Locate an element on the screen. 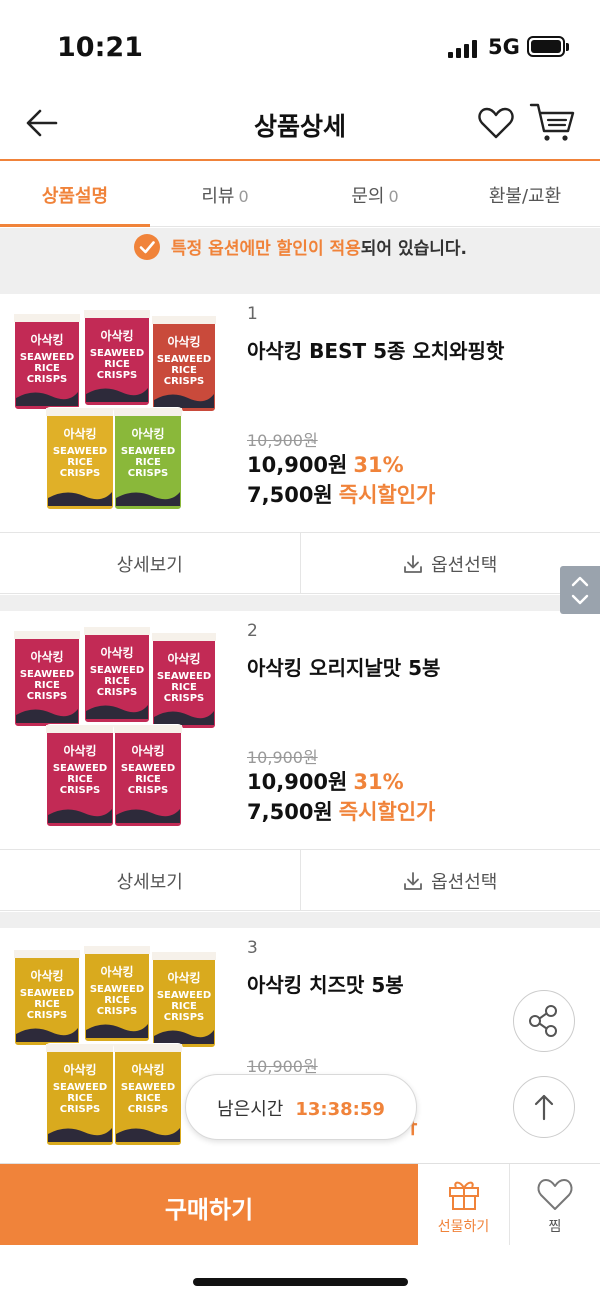 The width and height of the screenshot is (600, 1299). gift-icon is located at coordinates (464, 1195).